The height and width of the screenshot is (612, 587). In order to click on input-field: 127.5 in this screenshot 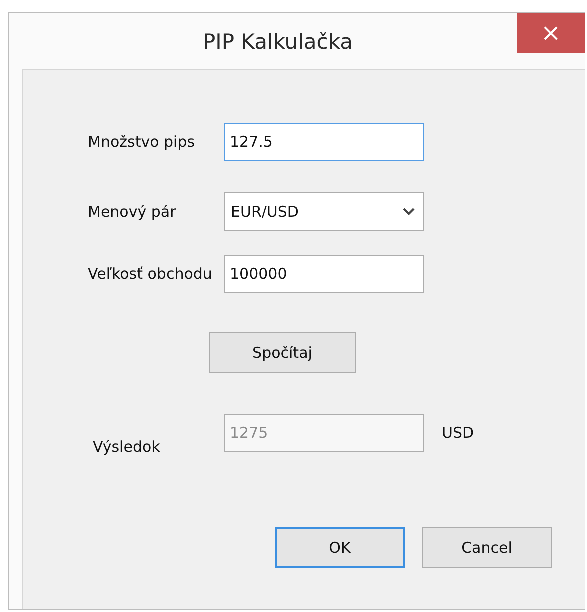, I will do `click(324, 142)`.